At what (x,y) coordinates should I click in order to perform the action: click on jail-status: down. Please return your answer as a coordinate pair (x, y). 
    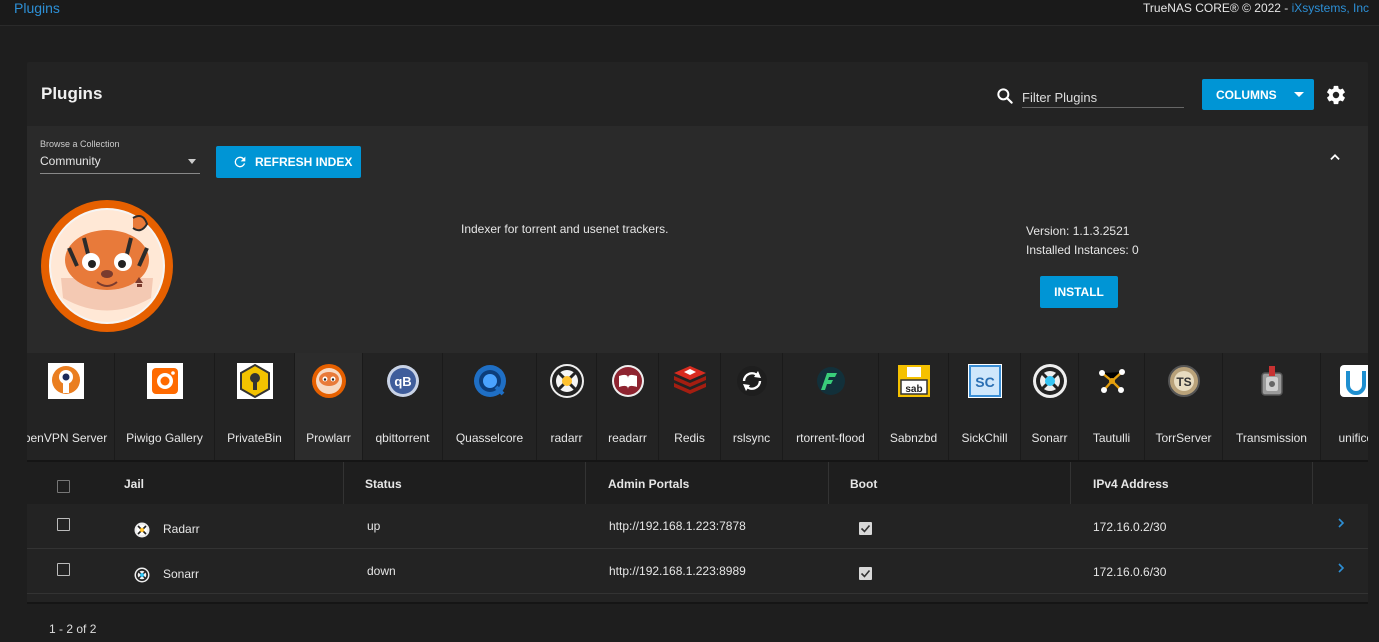
    Looking at the image, I should click on (381, 571).